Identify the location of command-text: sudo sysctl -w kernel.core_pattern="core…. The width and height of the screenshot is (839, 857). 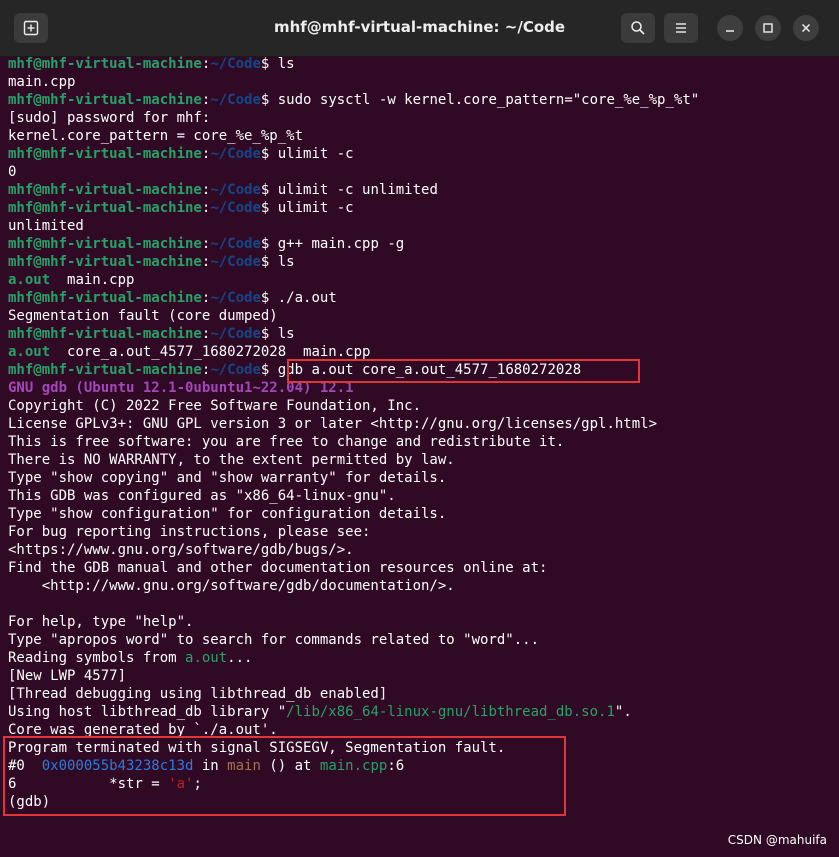
(488, 100).